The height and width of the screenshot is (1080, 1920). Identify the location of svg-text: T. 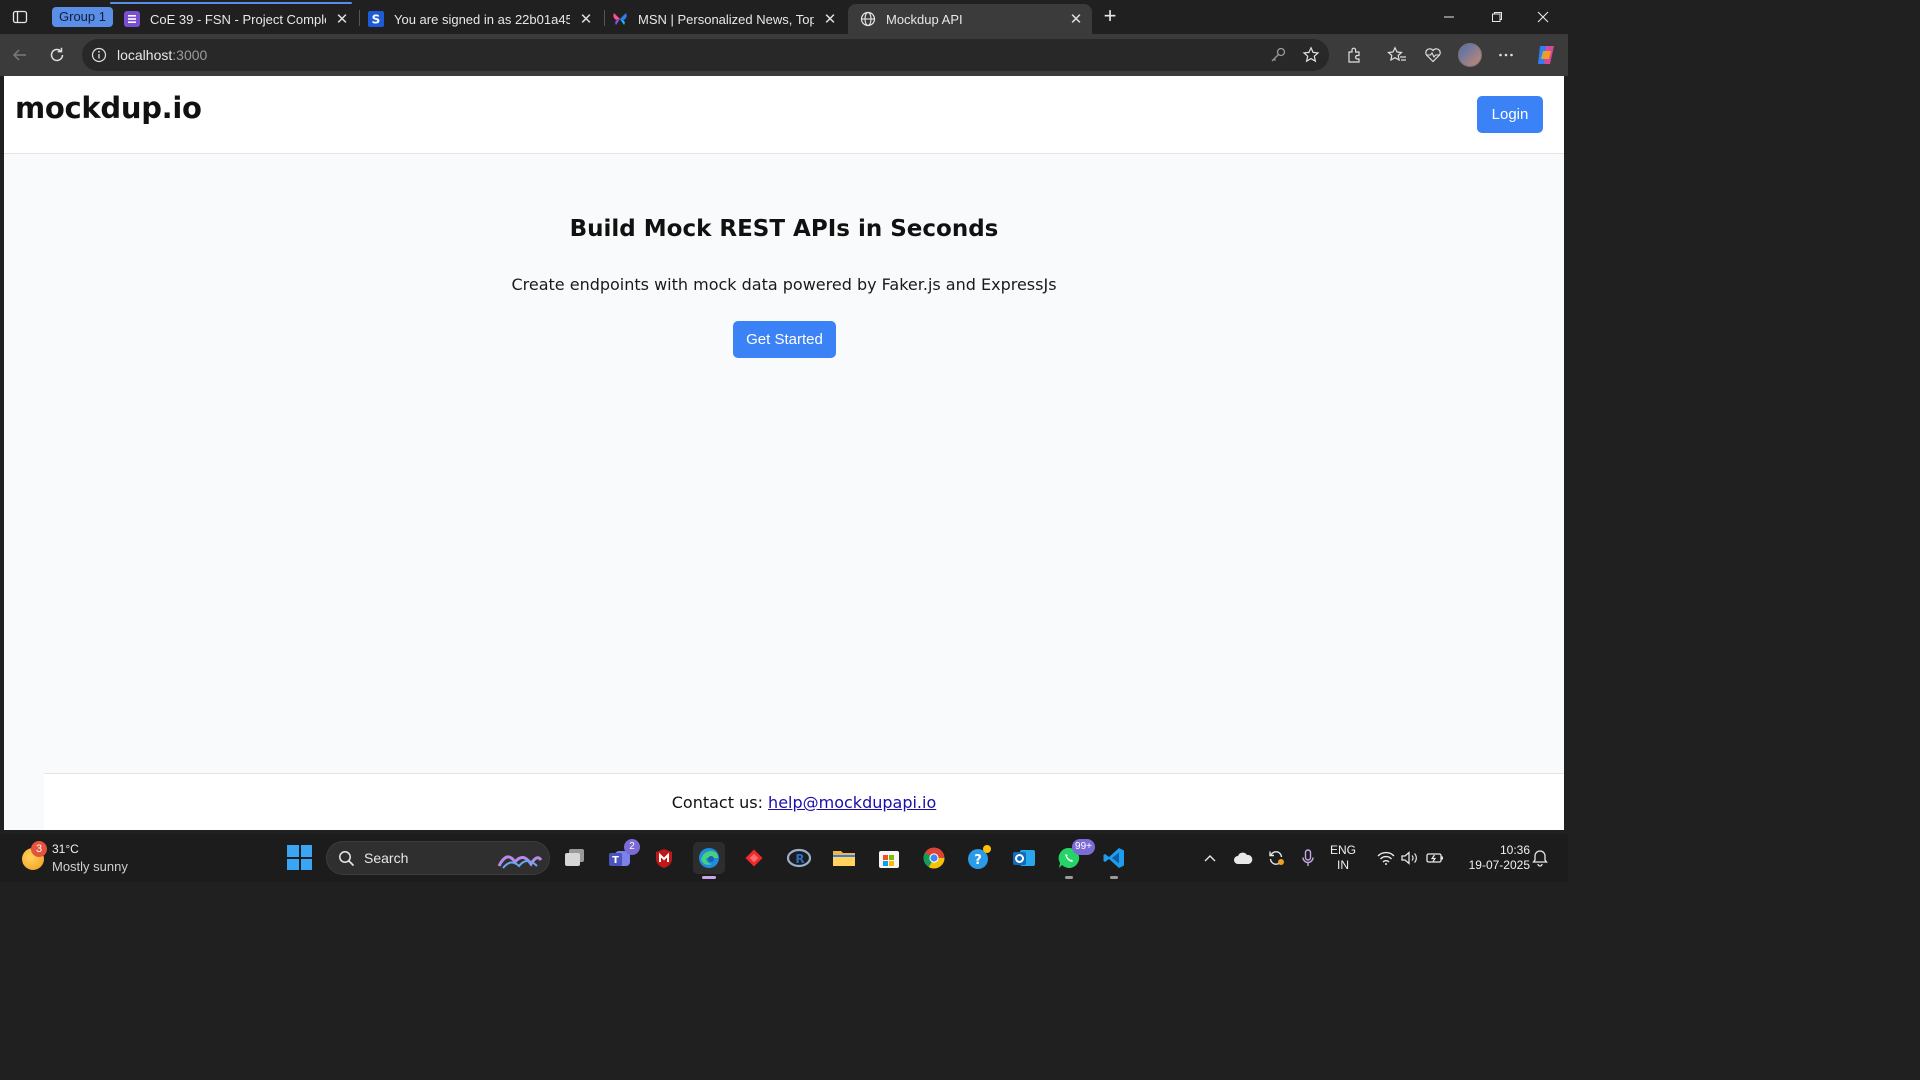
(615, 860).